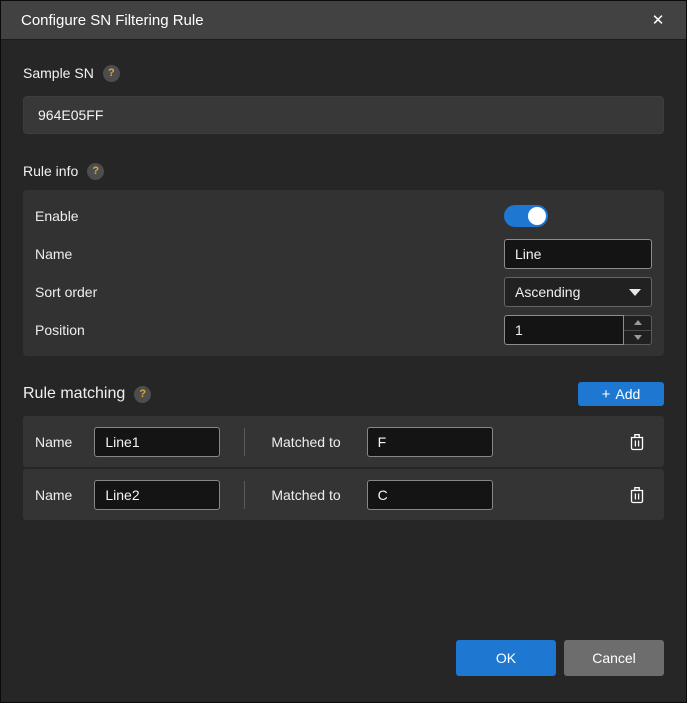 This screenshot has height=703, width=687. Describe the element at coordinates (74, 393) in the screenshot. I see `rule-matching-label: Rule matching` at that location.